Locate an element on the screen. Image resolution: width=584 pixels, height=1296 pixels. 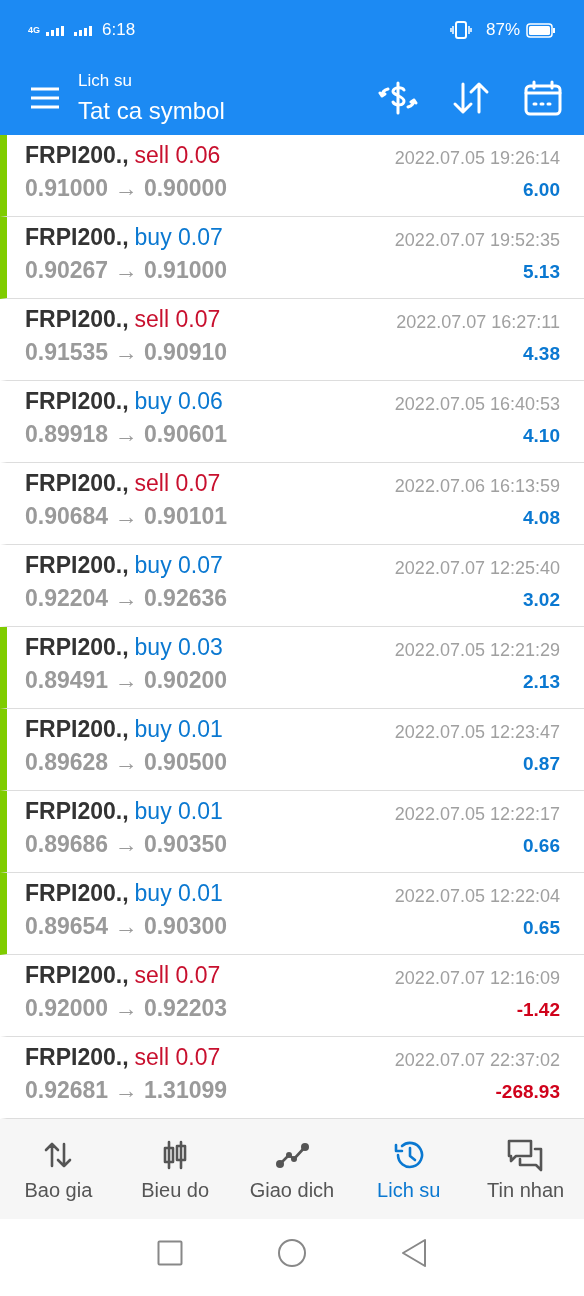
trade-row: FRPI200., buy 0.06 0.89918 → 0.90601 2022.07.05 16:40:53 4.10 is located at coordinates (292, 422).